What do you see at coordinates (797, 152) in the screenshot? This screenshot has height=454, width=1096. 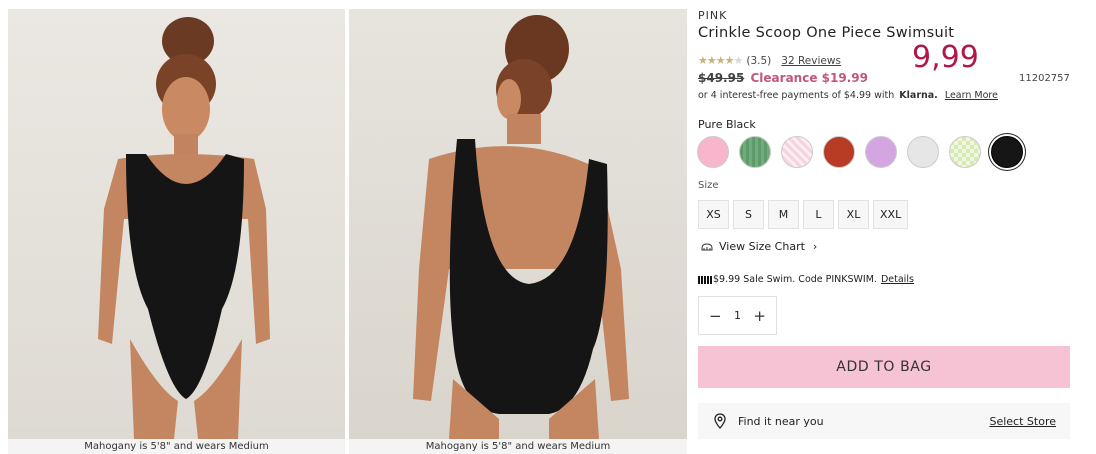 I see `swatch-light-pink-stripe` at bounding box center [797, 152].